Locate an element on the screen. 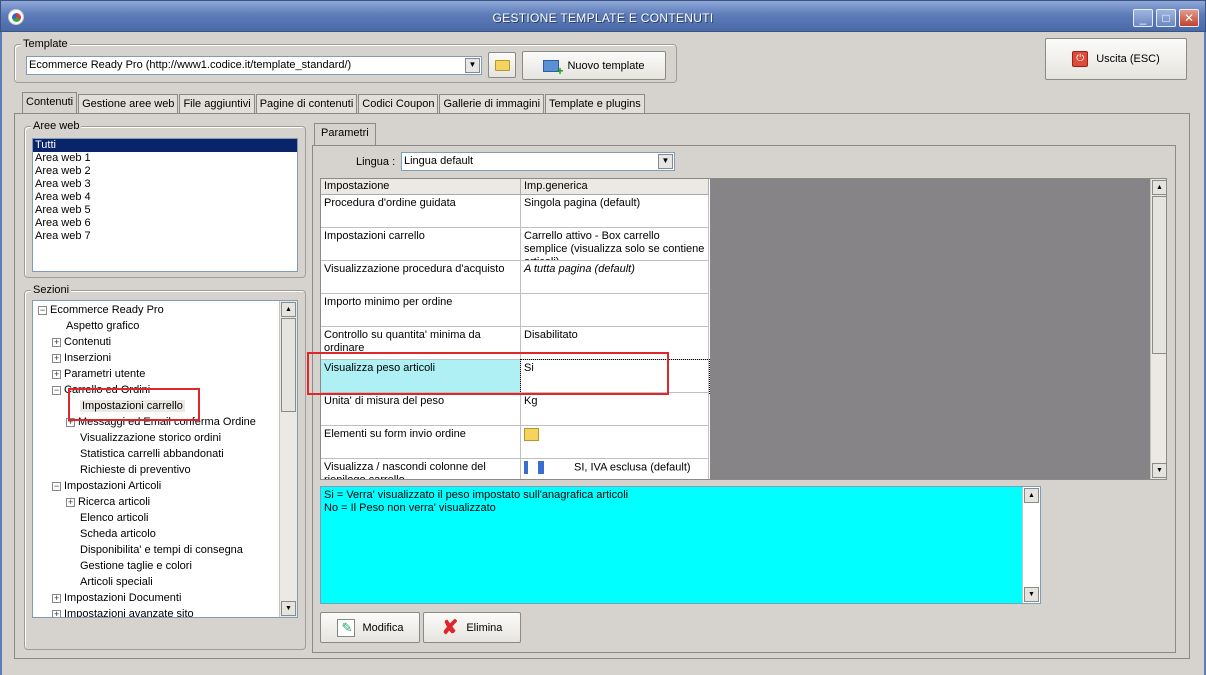  new-template-label: Nuovo template is located at coordinates (606, 65).